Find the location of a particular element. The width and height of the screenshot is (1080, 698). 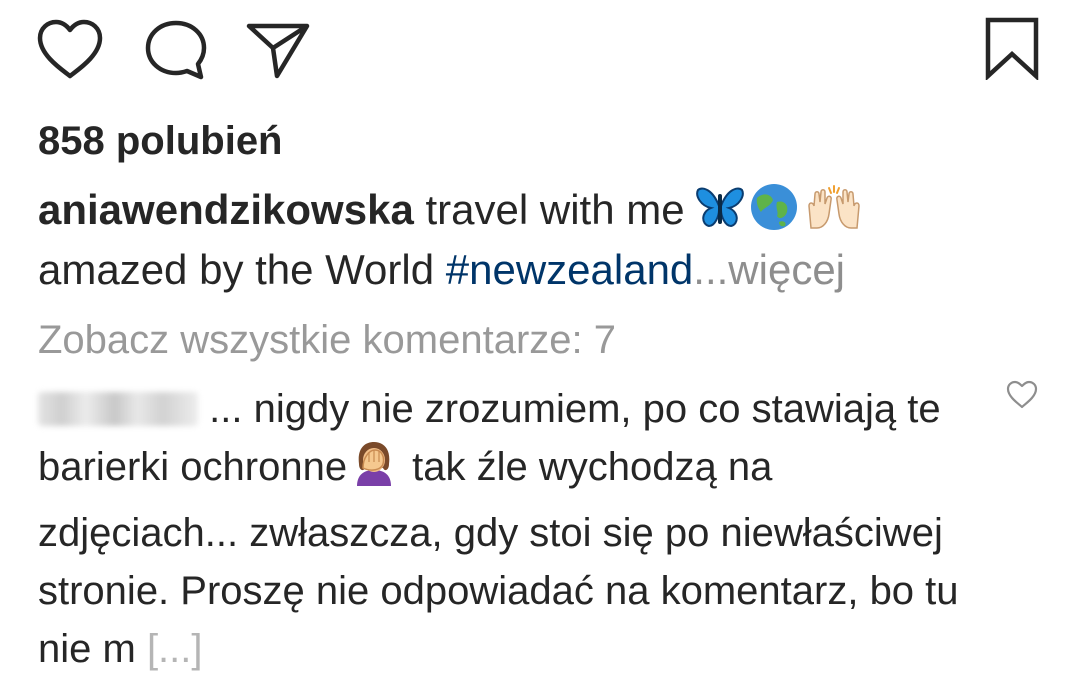

butterfly-icon is located at coordinates (720, 207).